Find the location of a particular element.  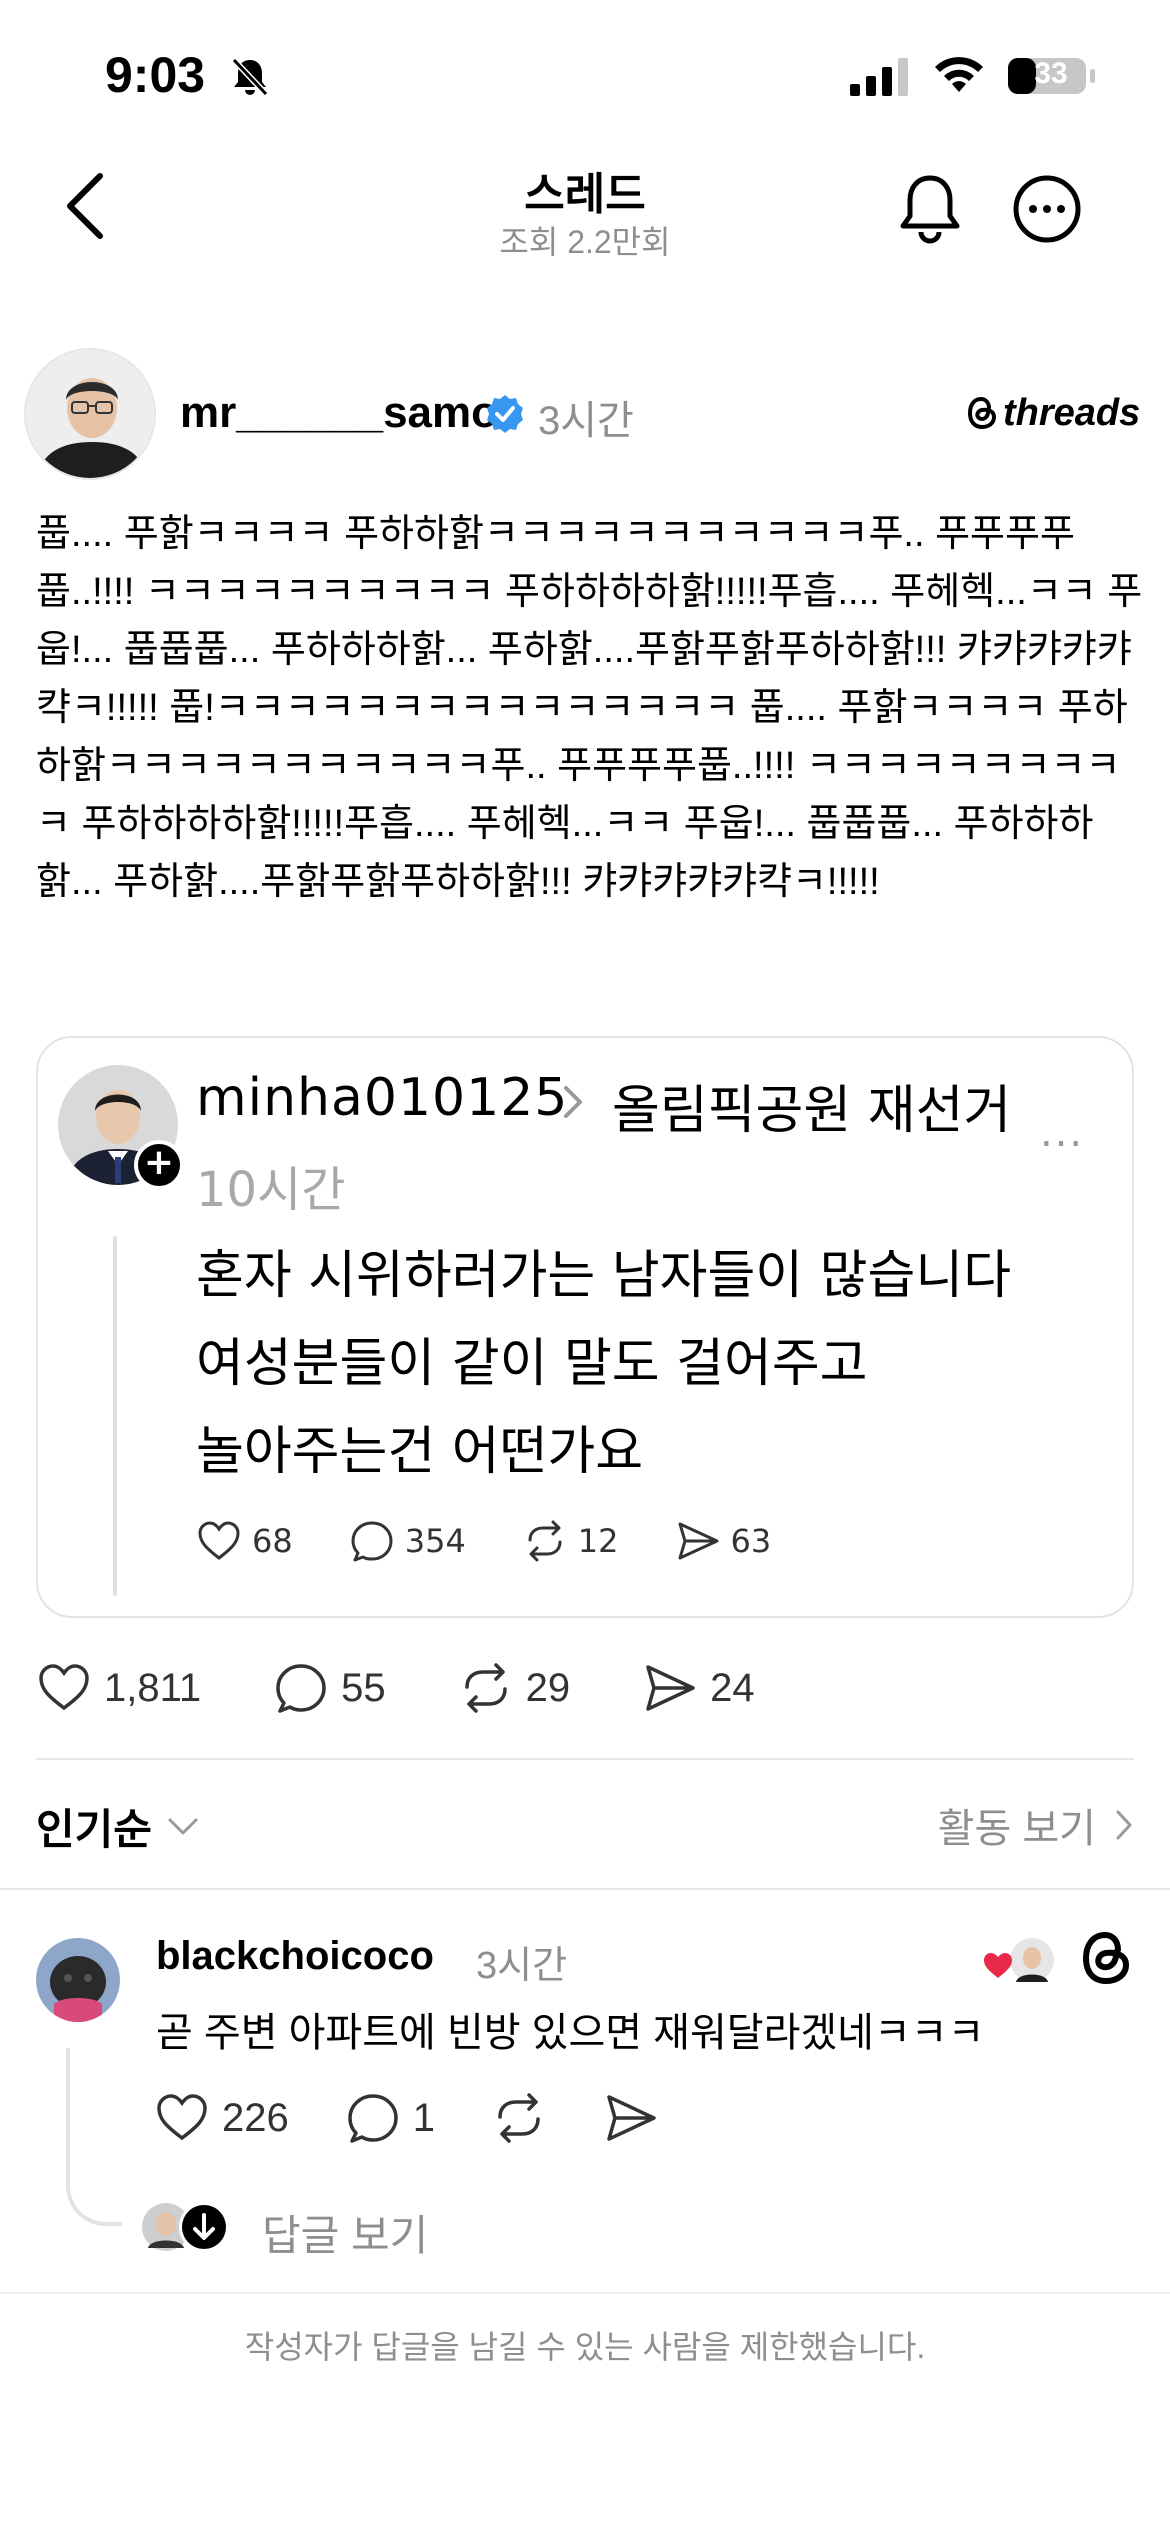

view-replies-link: 답글 보기 is located at coordinates (345, 2232).